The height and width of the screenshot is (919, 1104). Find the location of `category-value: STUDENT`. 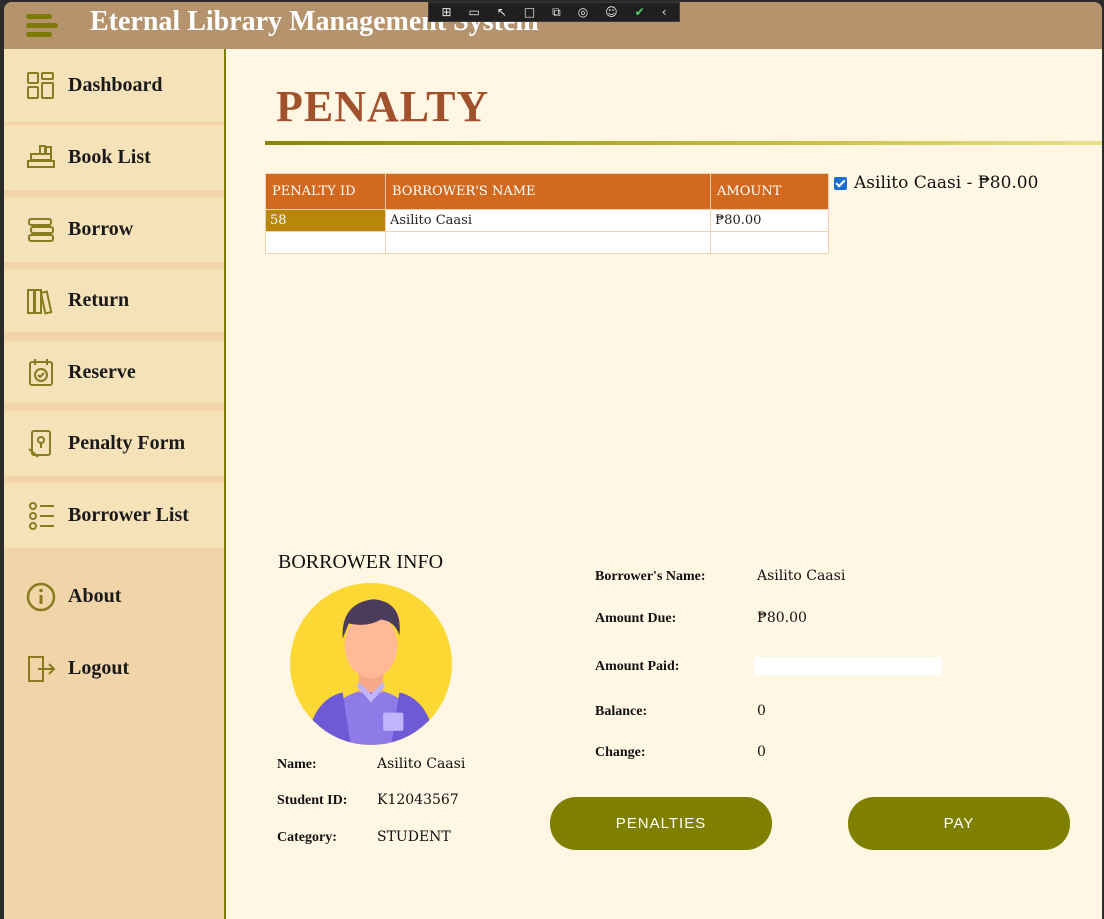

category-value: STUDENT is located at coordinates (414, 837).